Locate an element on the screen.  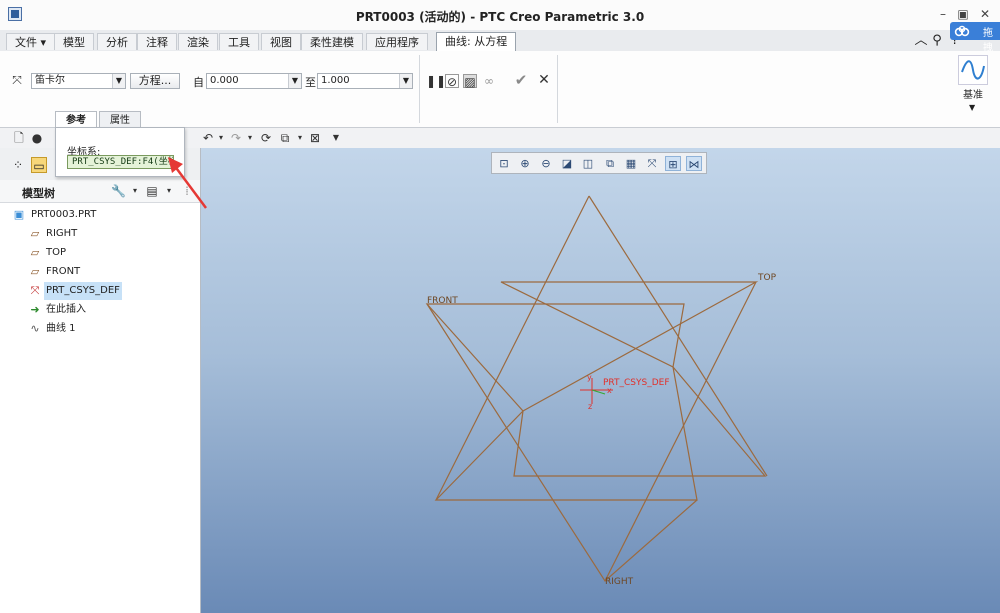
tab-properties: 属性 is located at coordinates (120, 119).